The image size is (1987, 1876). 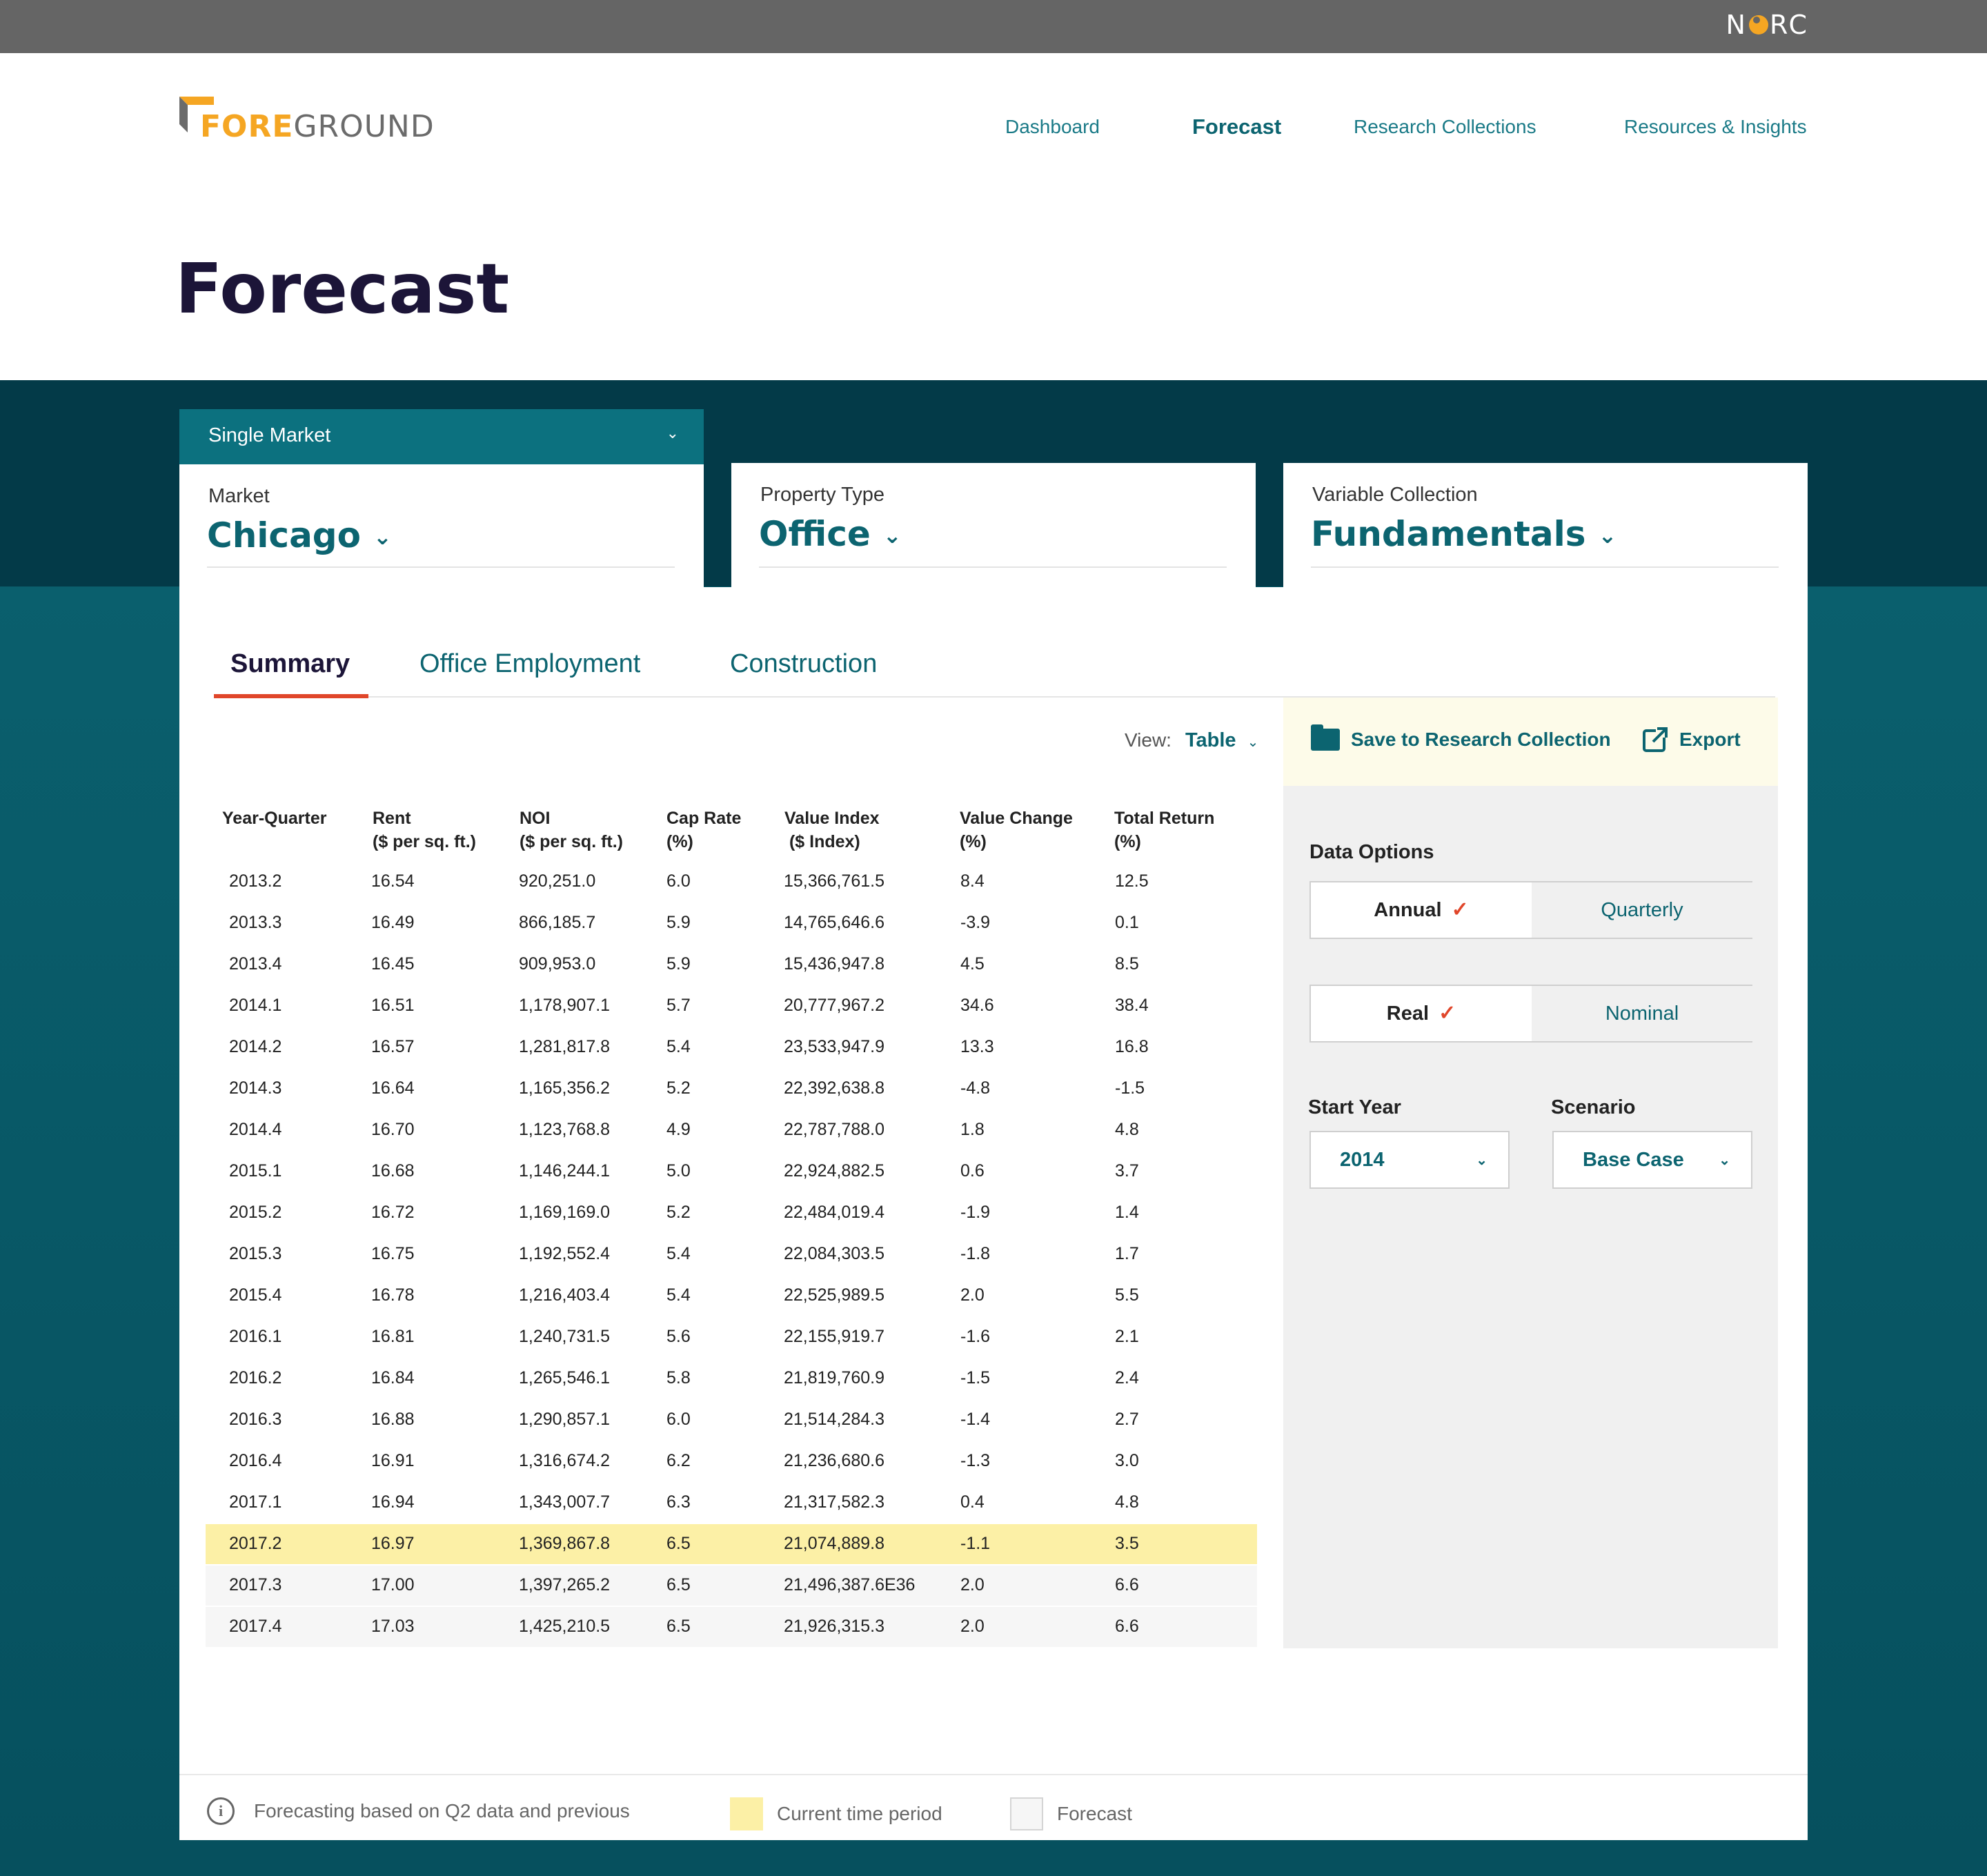 I want to click on column-header: Rent ($ per sq. ft.), so click(x=425, y=830).